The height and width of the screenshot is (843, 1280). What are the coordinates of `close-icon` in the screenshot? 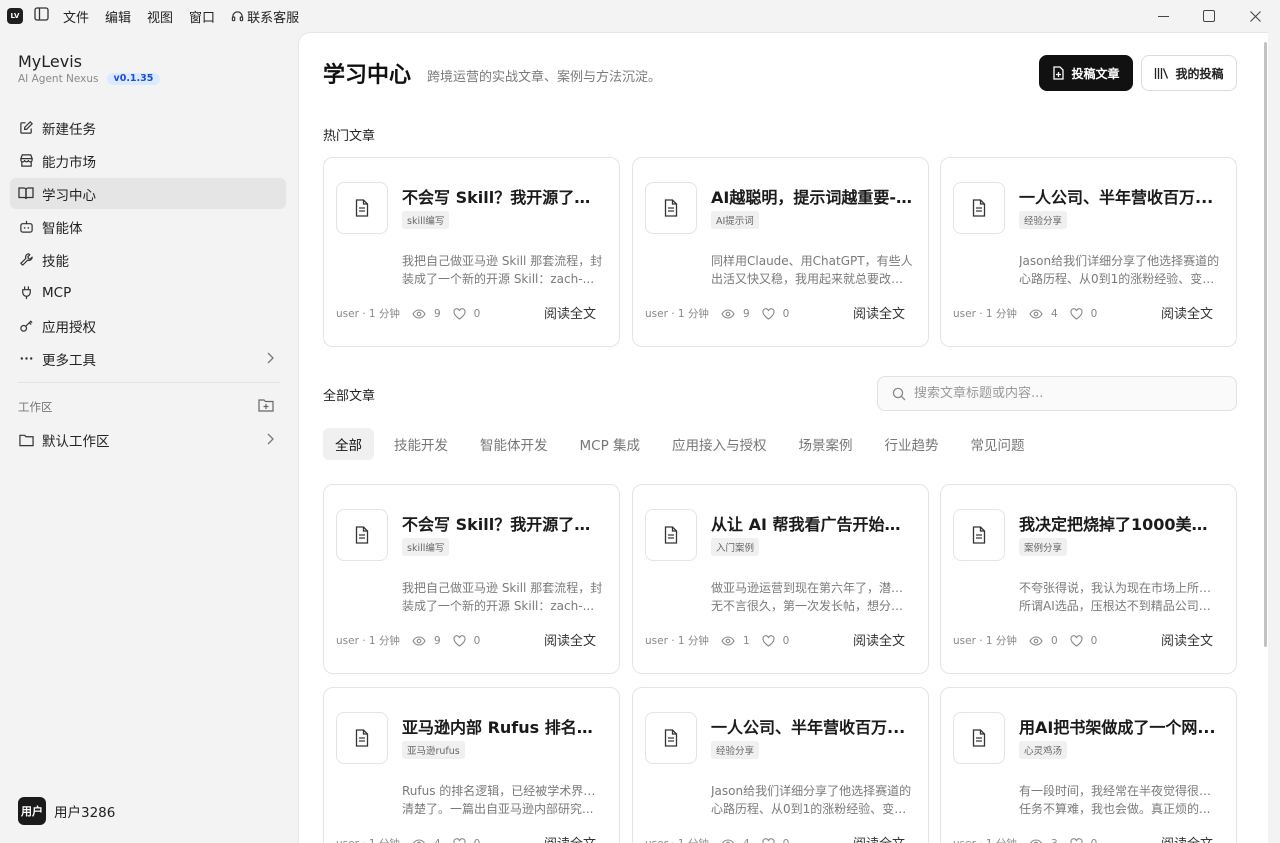 It's located at (1255, 16).